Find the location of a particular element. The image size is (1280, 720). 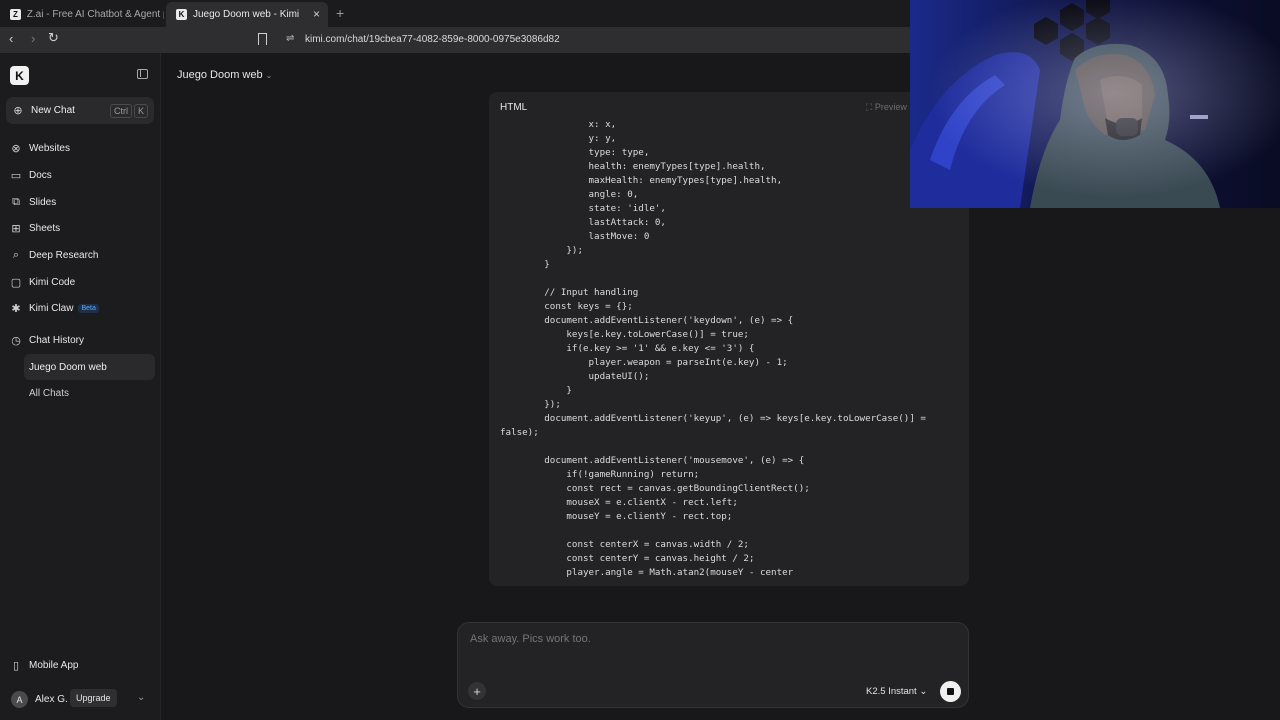

tab-title: Z.ai - Free AI Chatbot & Agent powe is located at coordinates (95, 14).